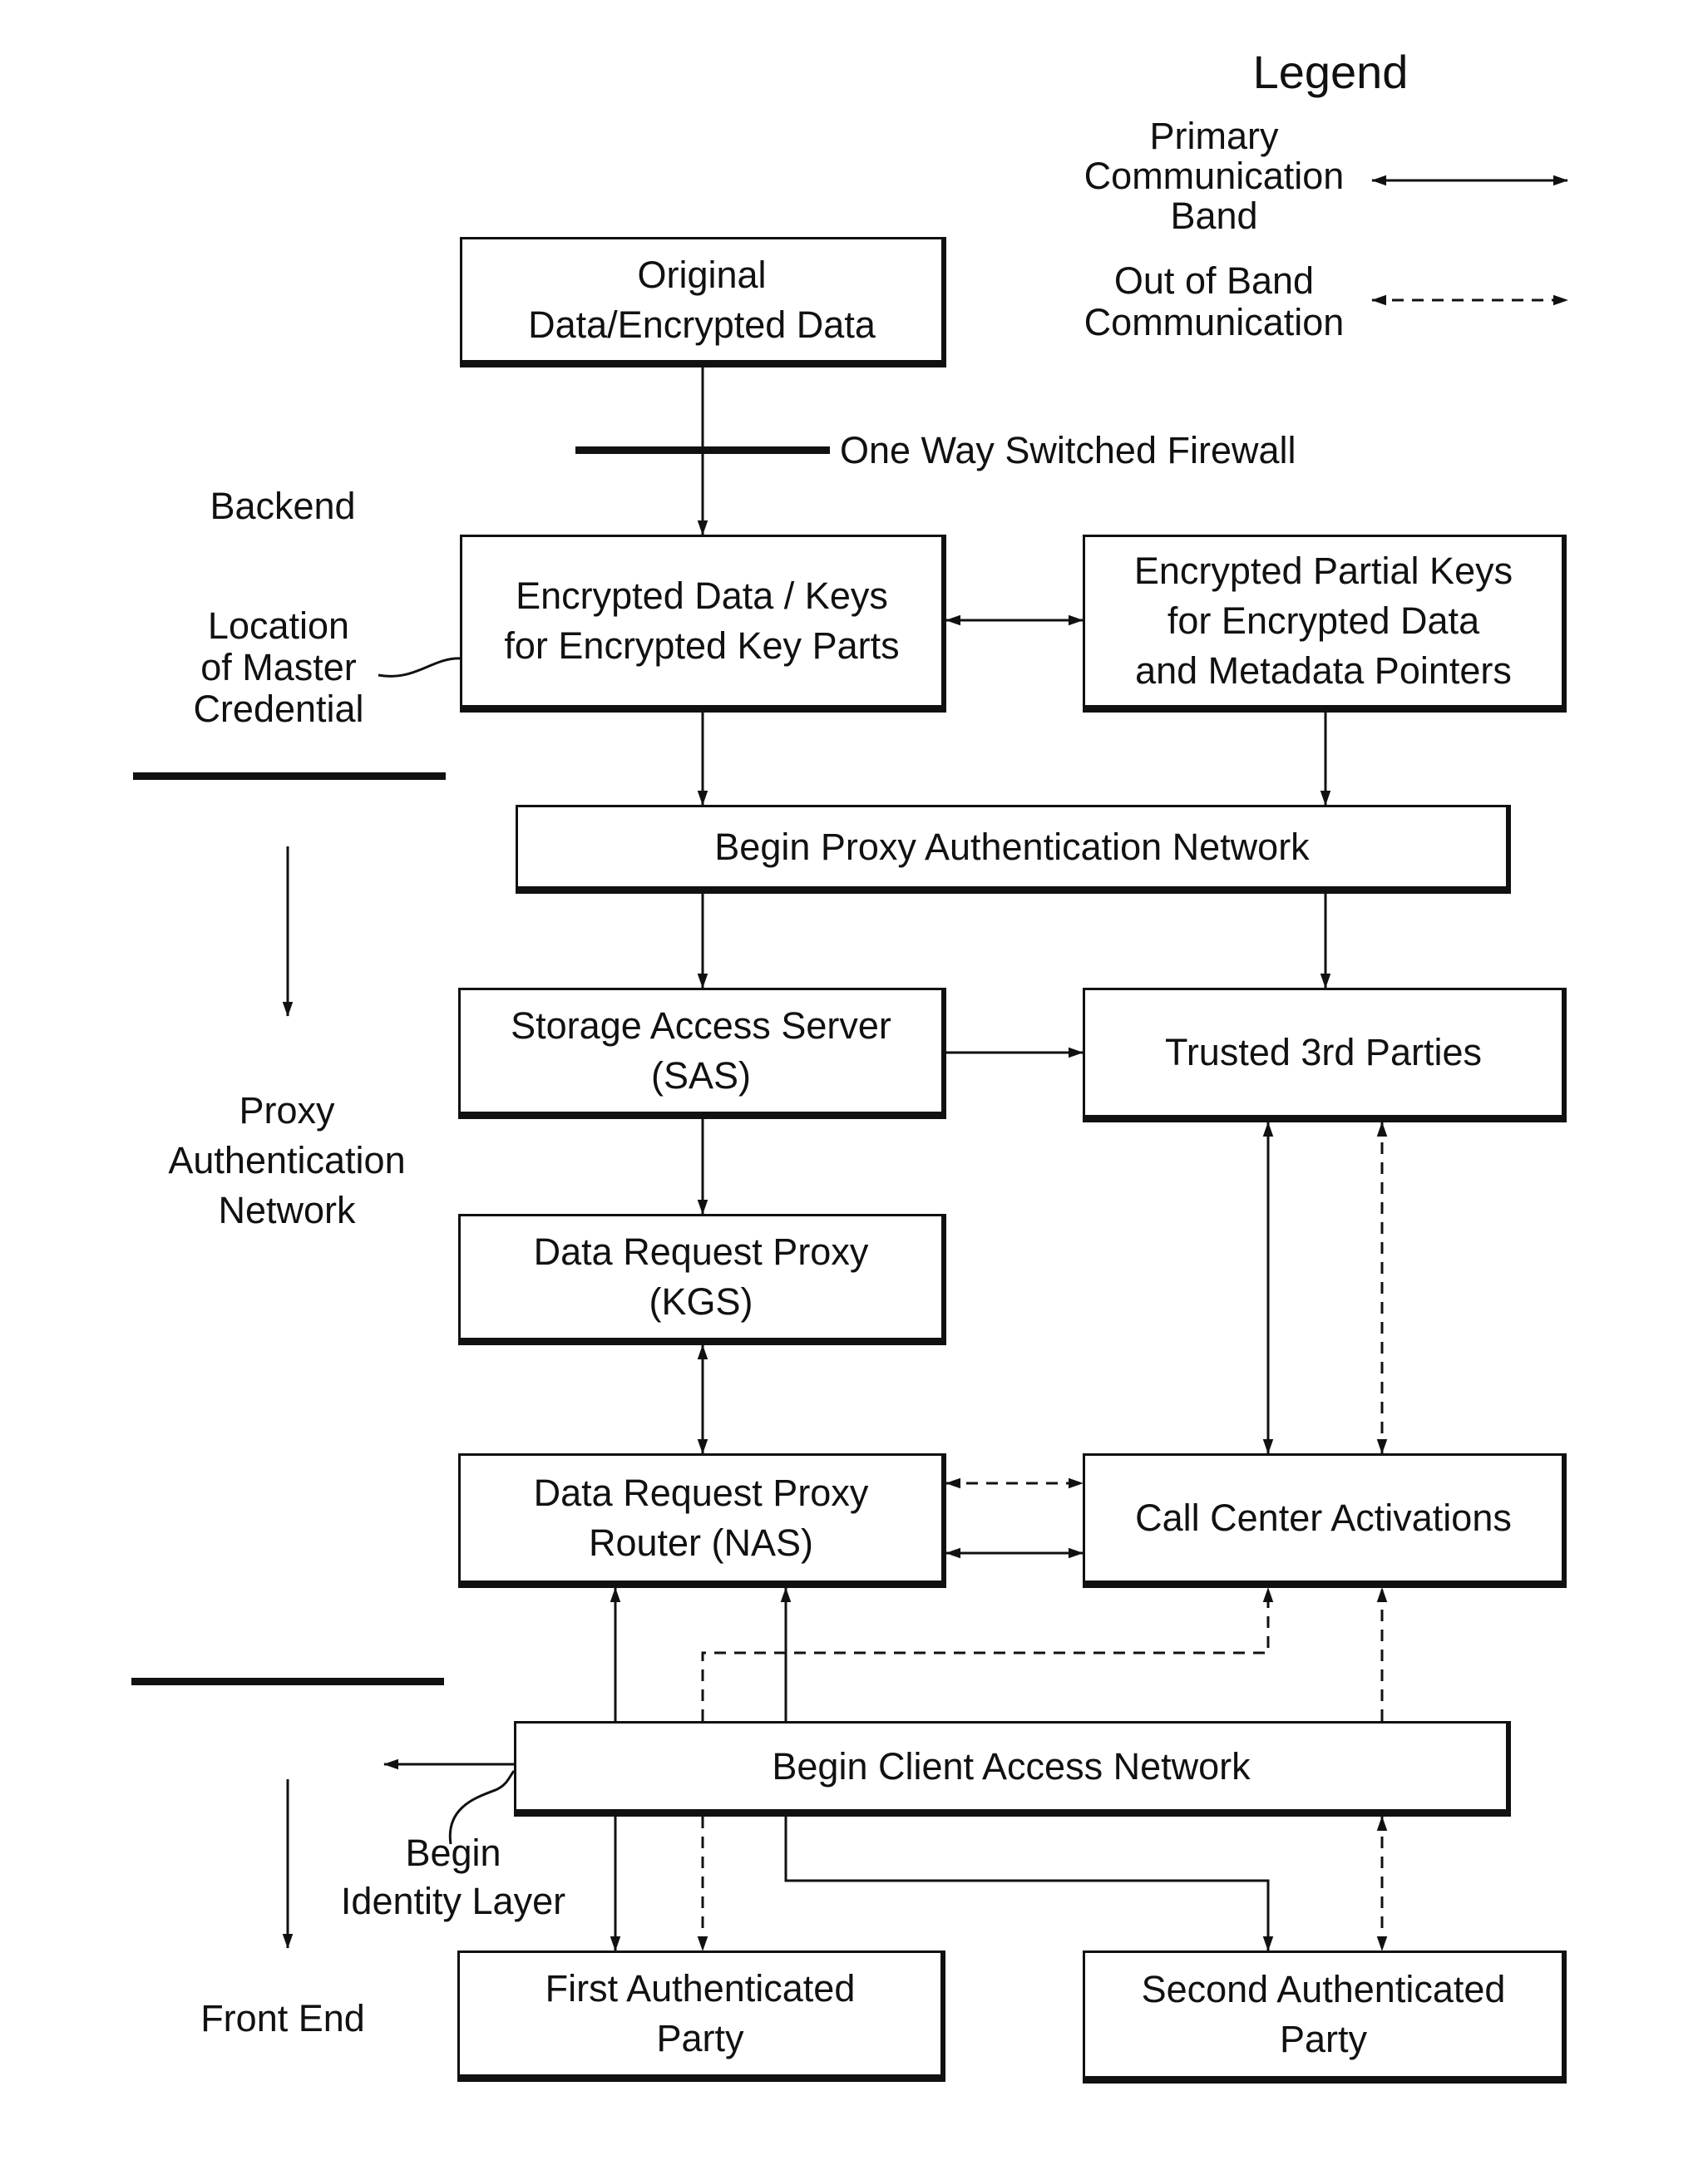 Image resolution: width=1708 pixels, height=2165 pixels. Describe the element at coordinates (702, 324) in the screenshot. I see `box-line: Data/Encrypted Data` at that location.